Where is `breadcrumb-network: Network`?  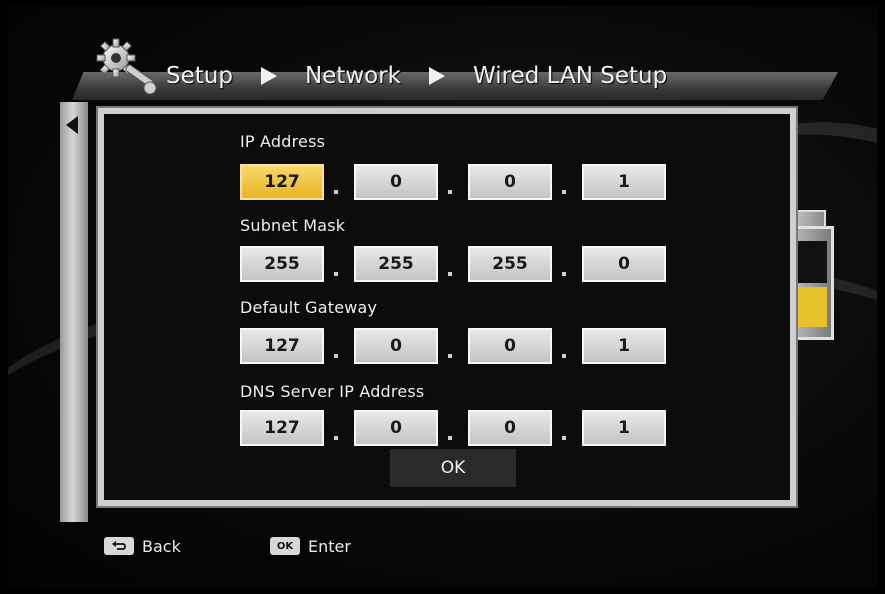 breadcrumb-network: Network is located at coordinates (352, 76).